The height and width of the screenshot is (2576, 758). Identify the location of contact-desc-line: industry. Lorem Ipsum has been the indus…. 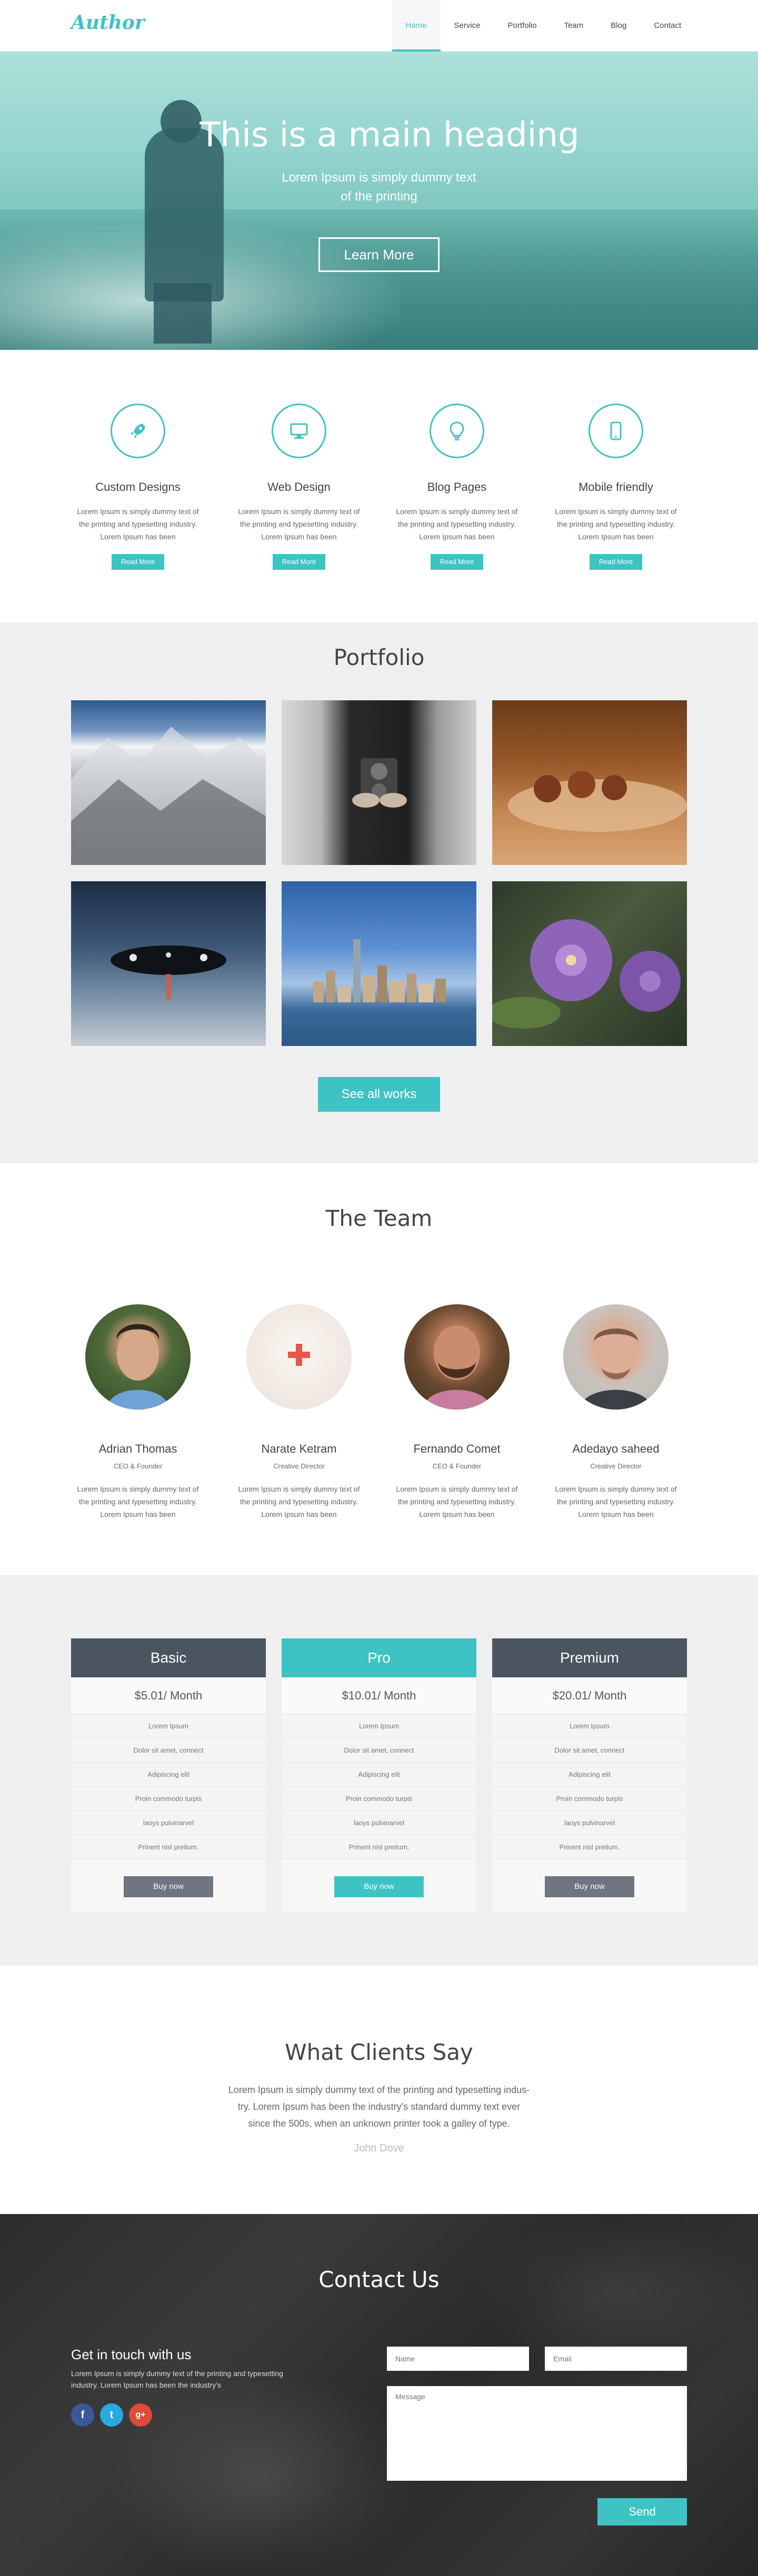
(146, 2385).